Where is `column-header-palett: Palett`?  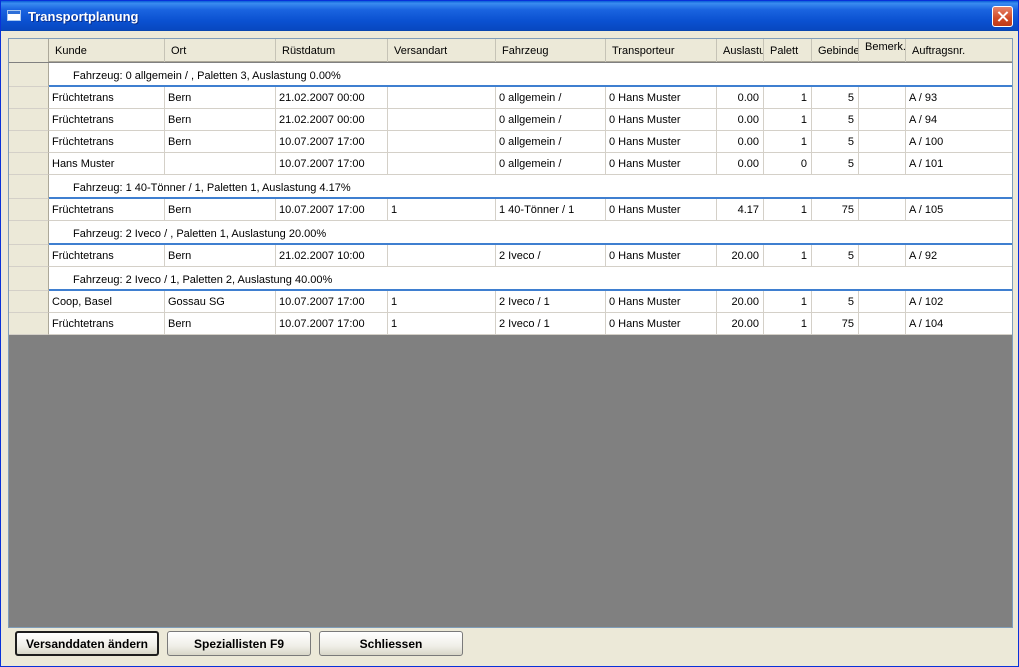
column-header-palett: Palett is located at coordinates (788, 50).